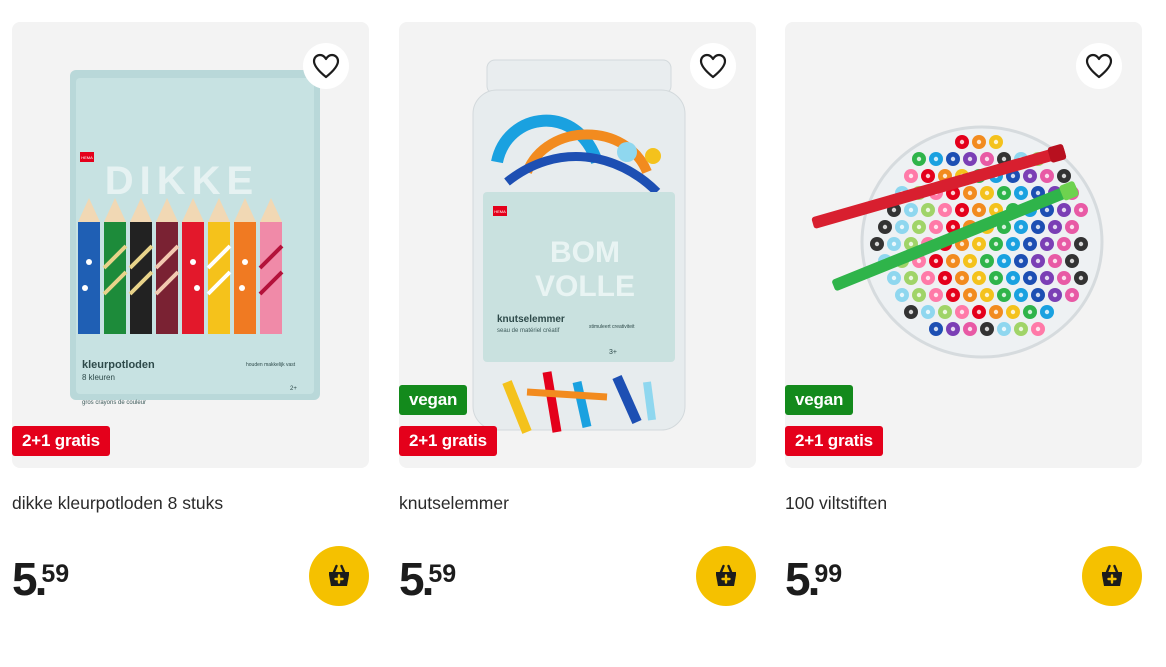 The image size is (1166, 667). Describe the element at coordinates (957, 237) in the screenshot. I see `product-image` at that location.